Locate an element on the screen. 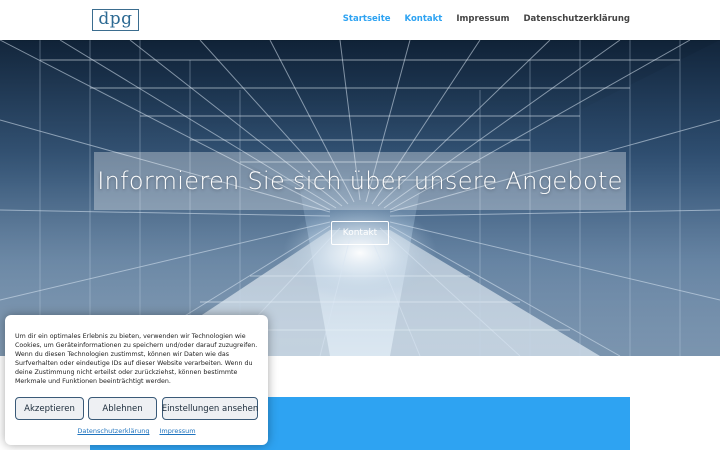 This screenshot has width=720, height=450. view-settings-button: Einstellungen ansehen is located at coordinates (210, 408).